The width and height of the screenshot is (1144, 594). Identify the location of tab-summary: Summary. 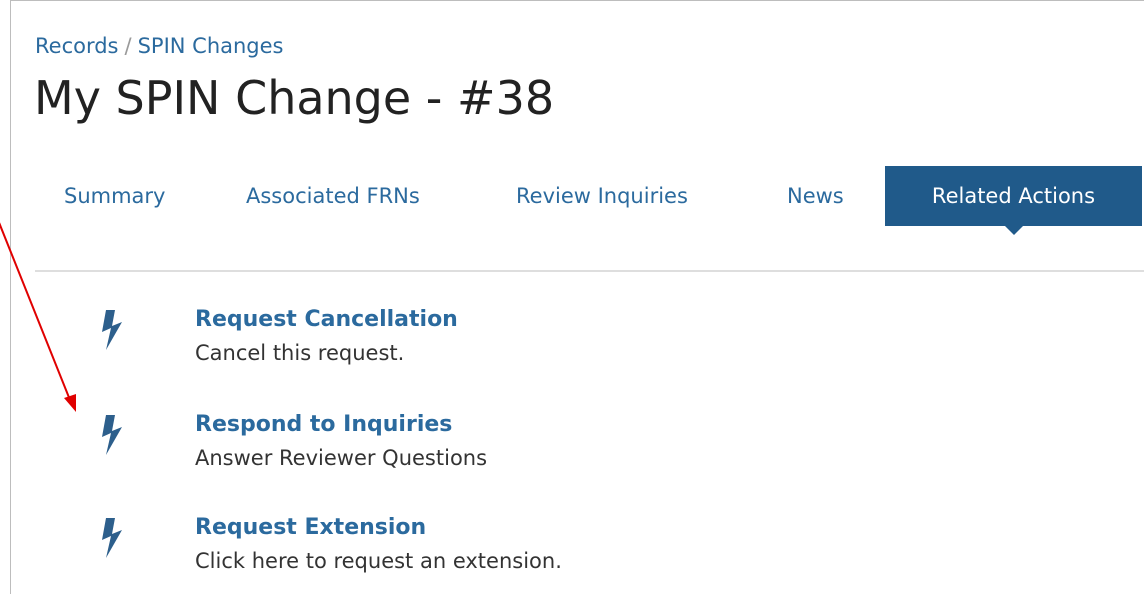
(114, 196).